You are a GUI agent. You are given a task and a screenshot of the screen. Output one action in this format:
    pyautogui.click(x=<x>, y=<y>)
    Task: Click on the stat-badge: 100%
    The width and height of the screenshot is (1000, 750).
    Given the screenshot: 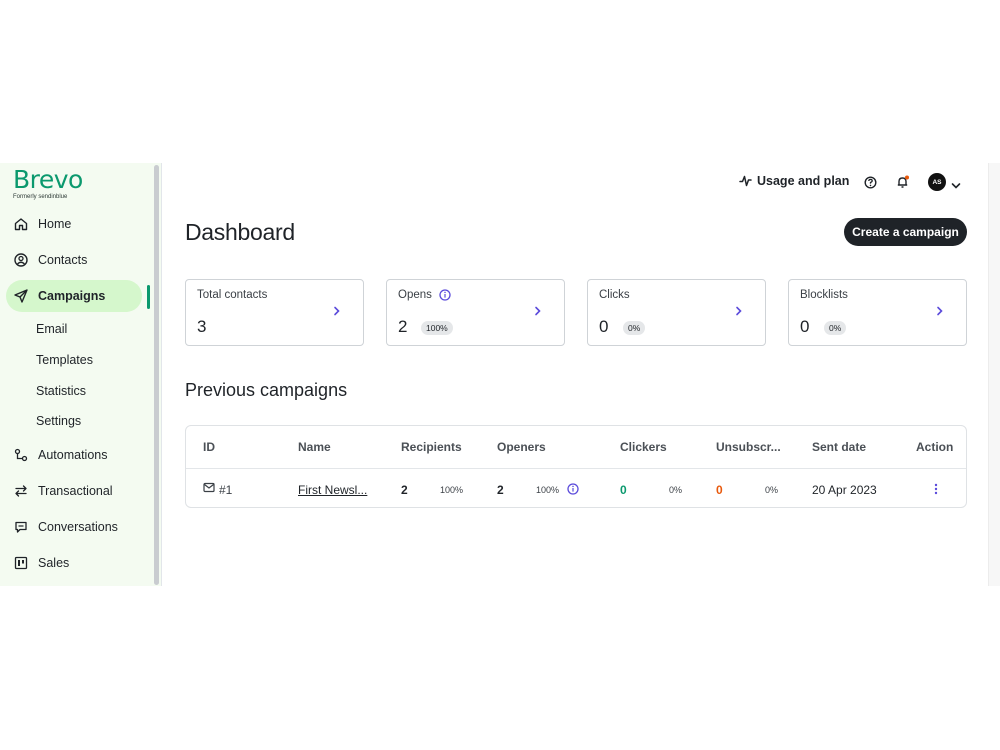 What is the action you would take?
    pyautogui.click(x=437, y=328)
    